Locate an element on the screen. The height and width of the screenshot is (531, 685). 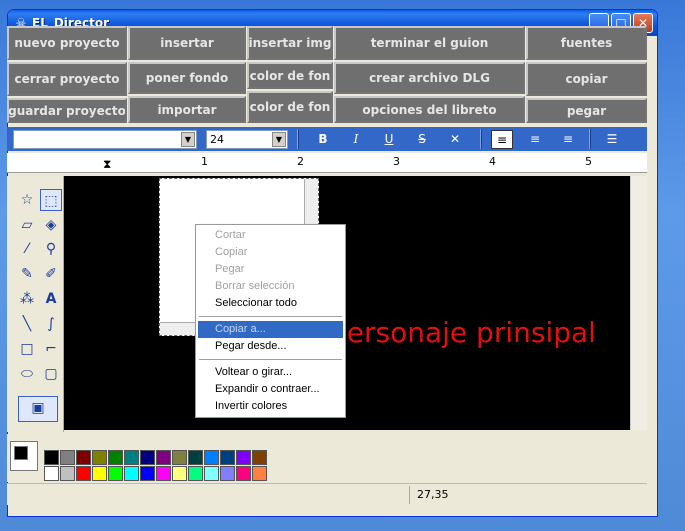
free-select-icon: ☆ is located at coordinates (27, 200).